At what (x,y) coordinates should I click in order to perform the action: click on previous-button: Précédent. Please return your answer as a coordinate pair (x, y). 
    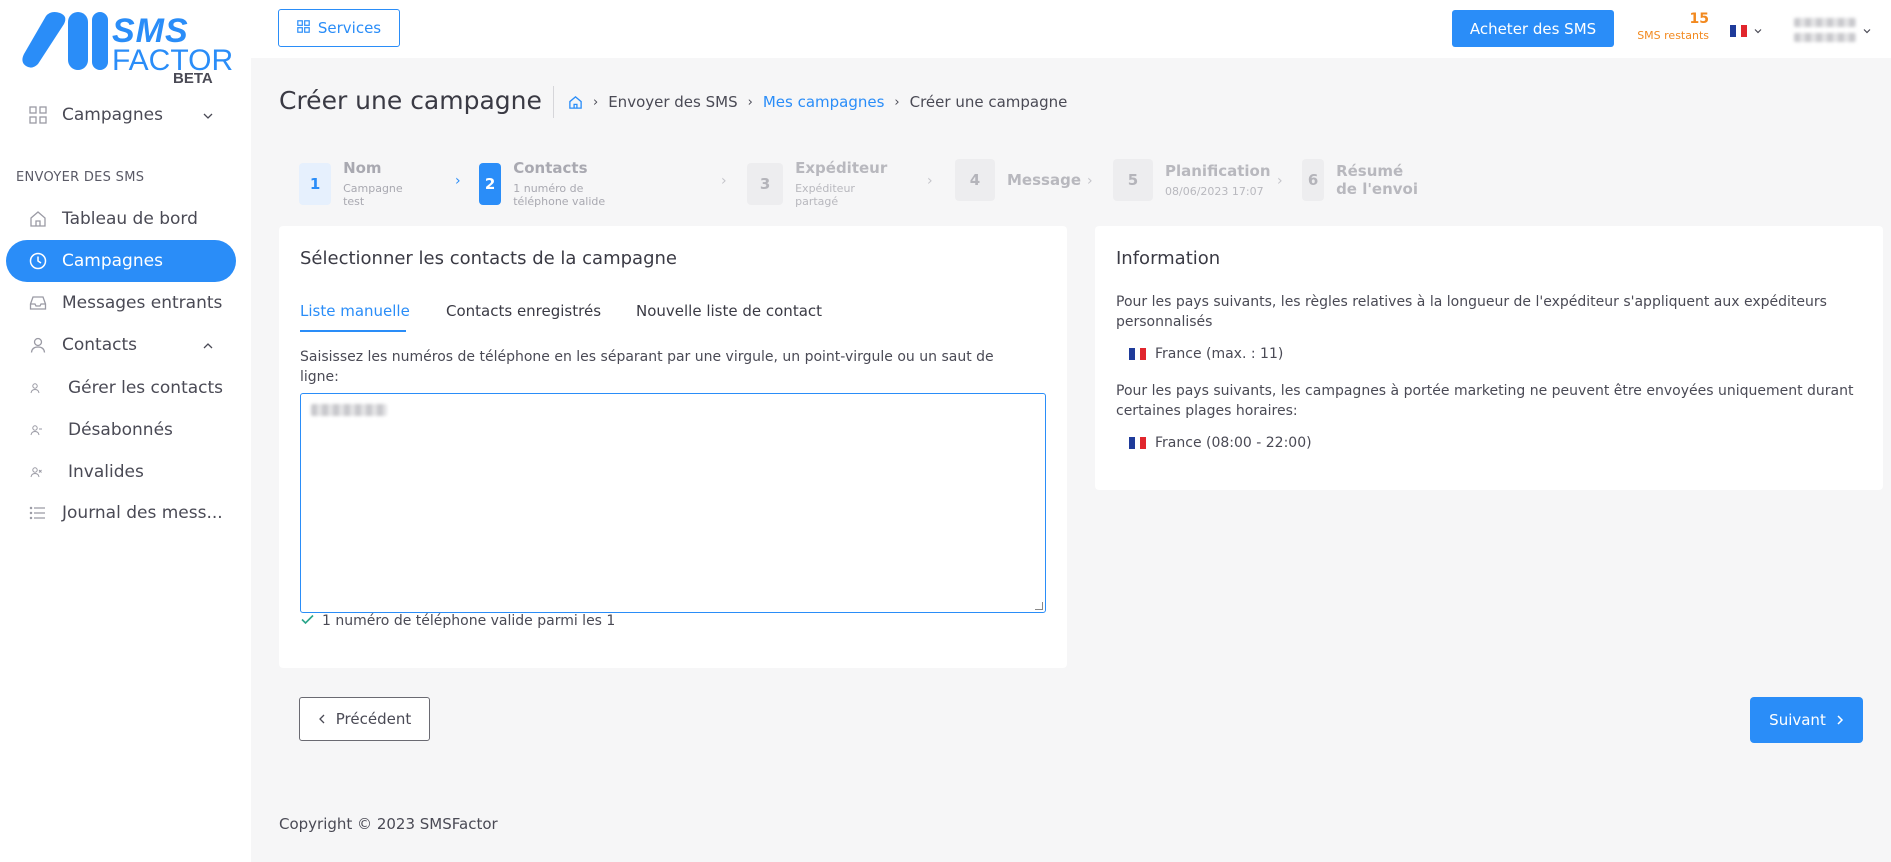
    Looking at the image, I should click on (364, 719).